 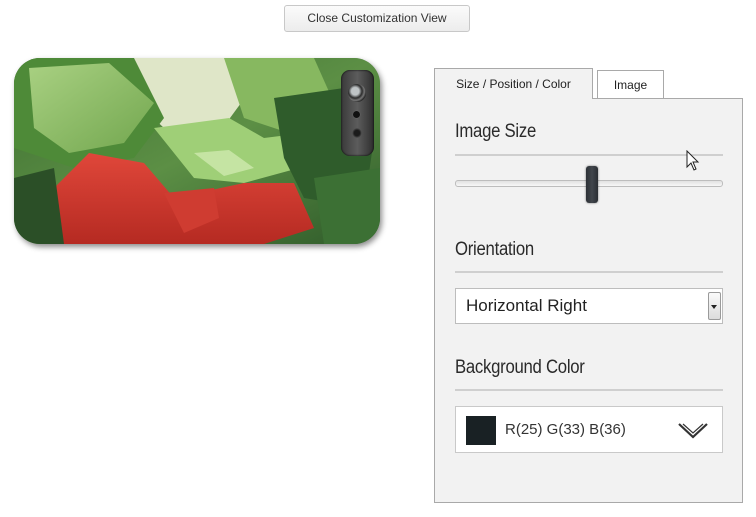 I want to click on color-swatch, so click(x=481, y=430).